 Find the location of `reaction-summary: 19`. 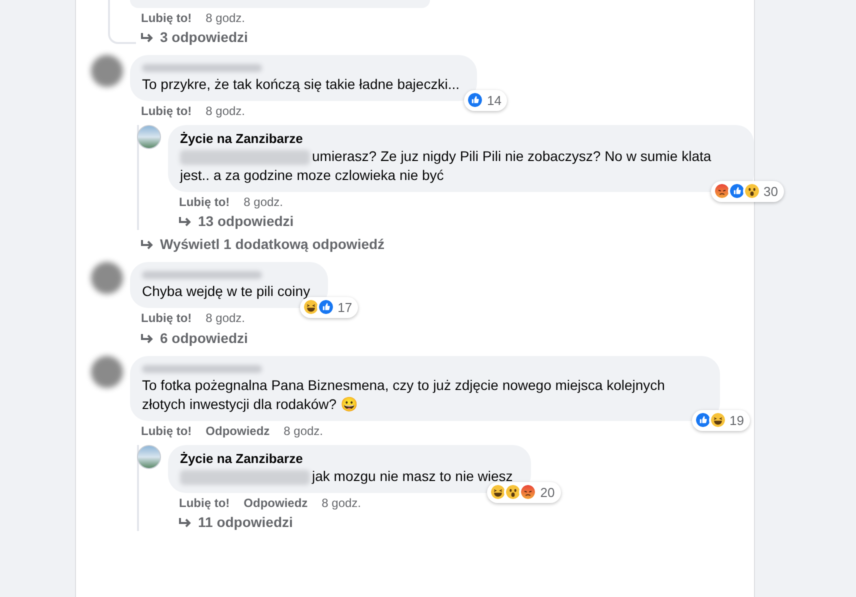

reaction-summary: 19 is located at coordinates (721, 420).